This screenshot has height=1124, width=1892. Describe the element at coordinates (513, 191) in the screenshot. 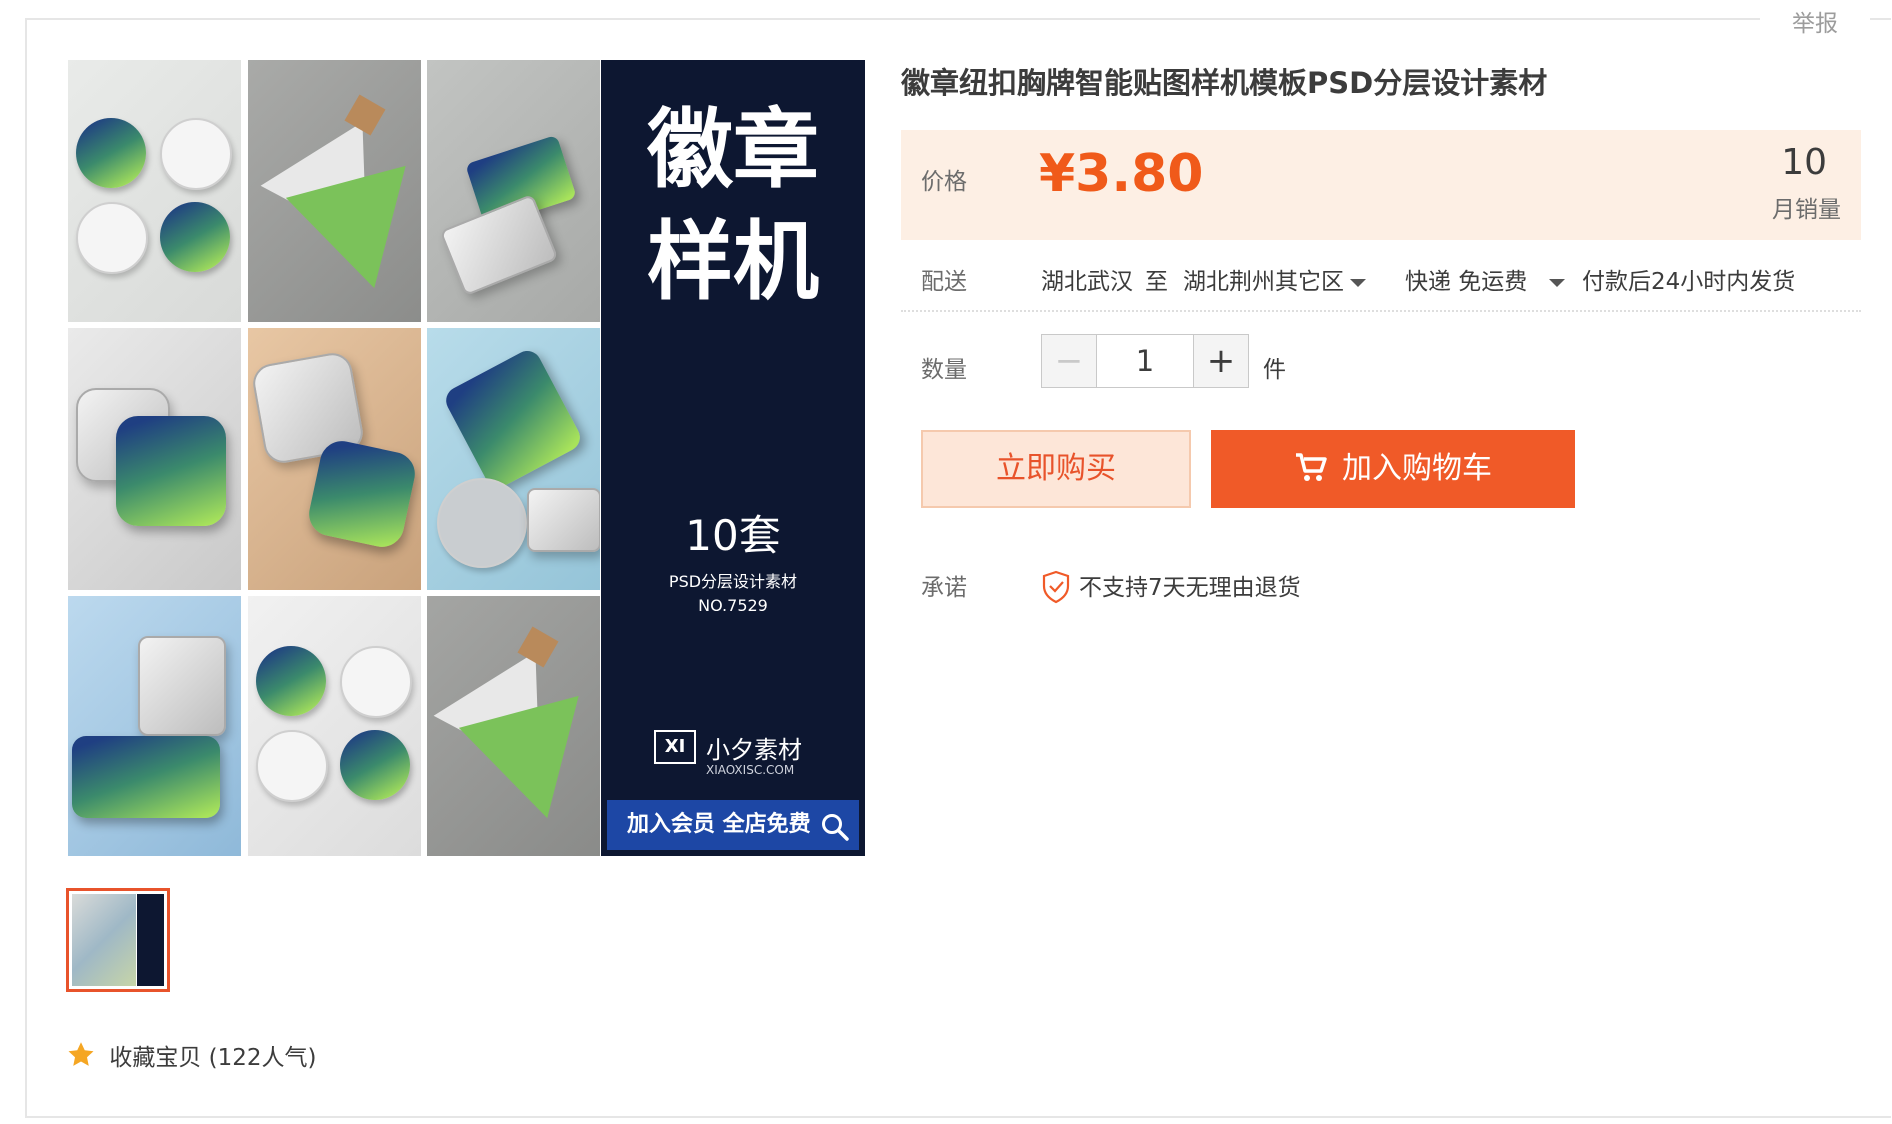

I see `mockup-tile-rectangle` at that location.